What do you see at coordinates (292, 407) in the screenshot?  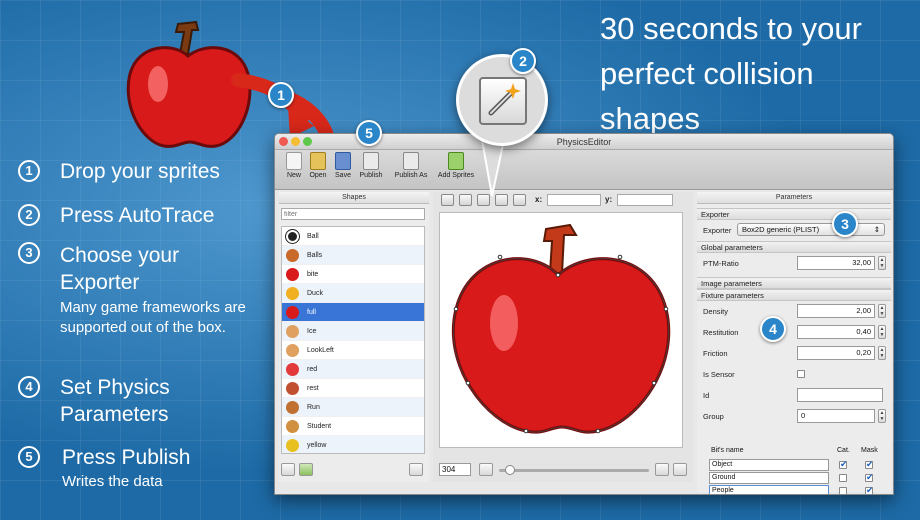 I see `run-thumbnail-icon` at bounding box center [292, 407].